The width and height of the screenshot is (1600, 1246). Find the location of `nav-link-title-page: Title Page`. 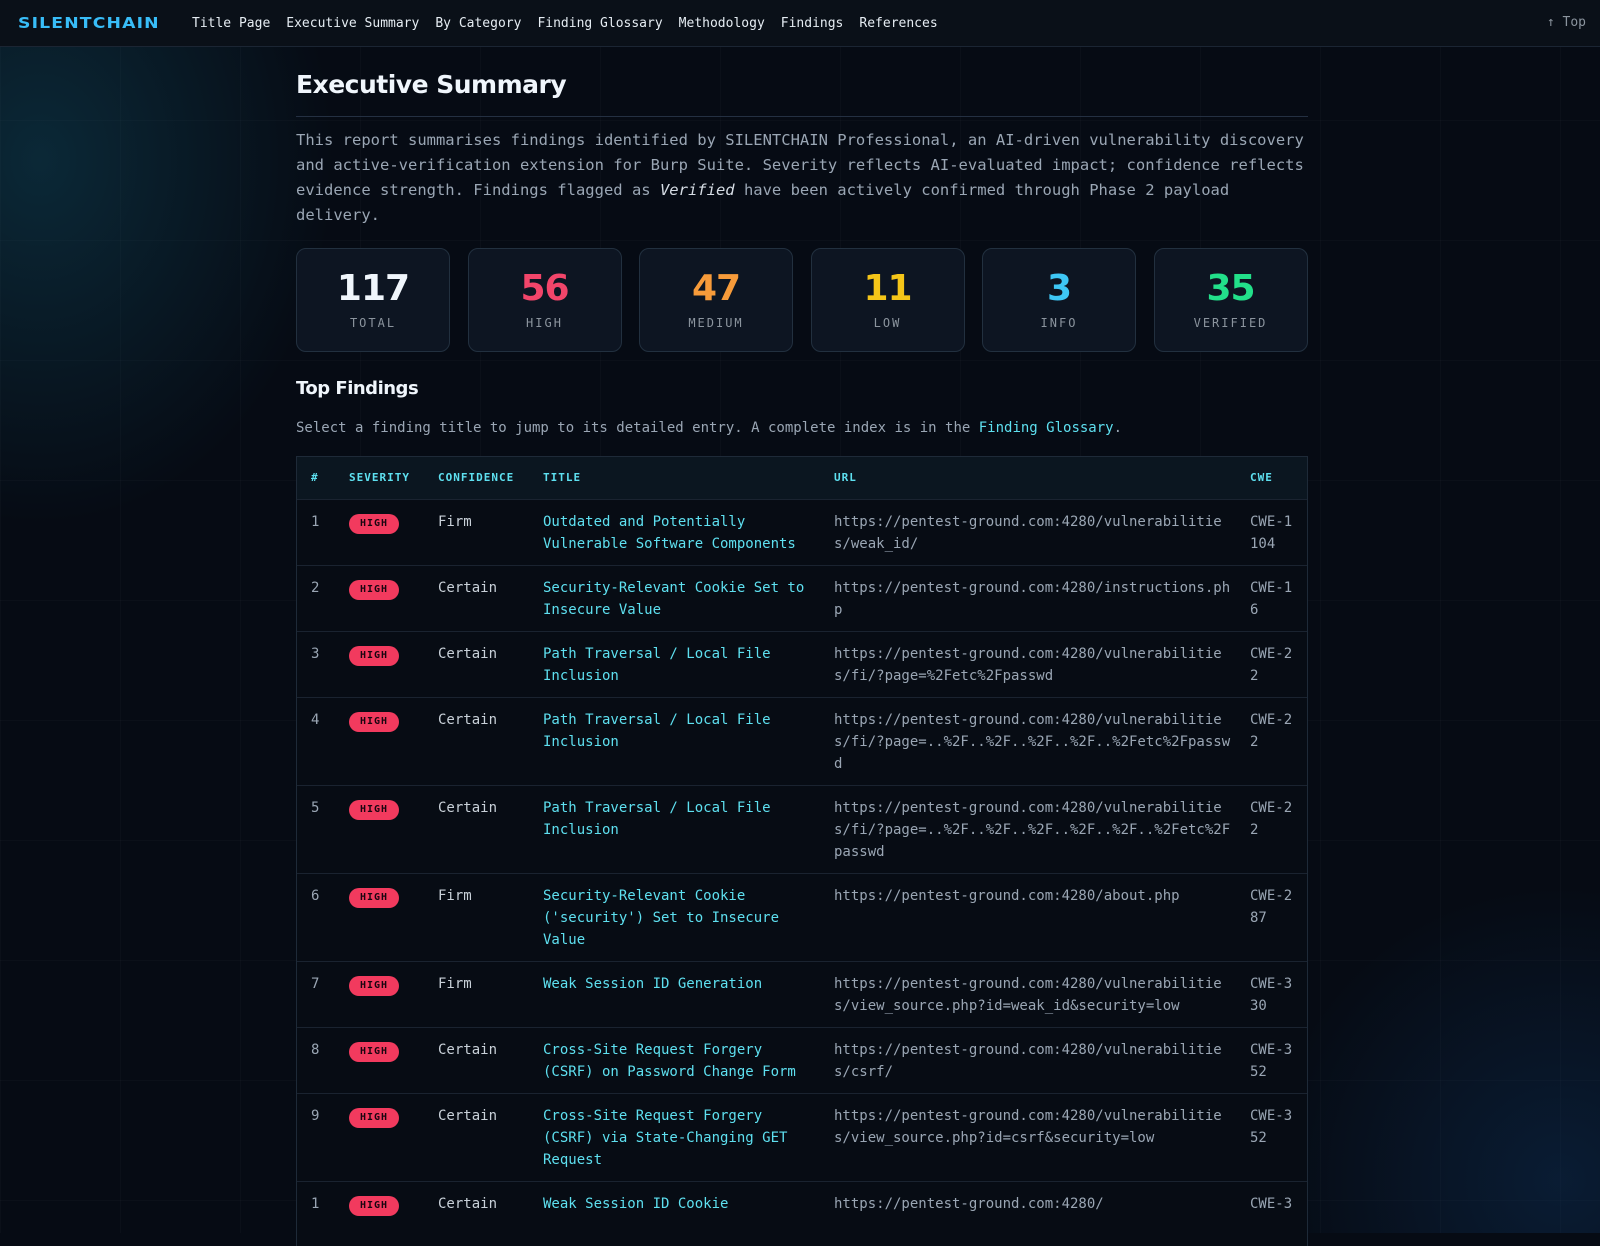

nav-link-title-page: Title Page is located at coordinates (231, 23).